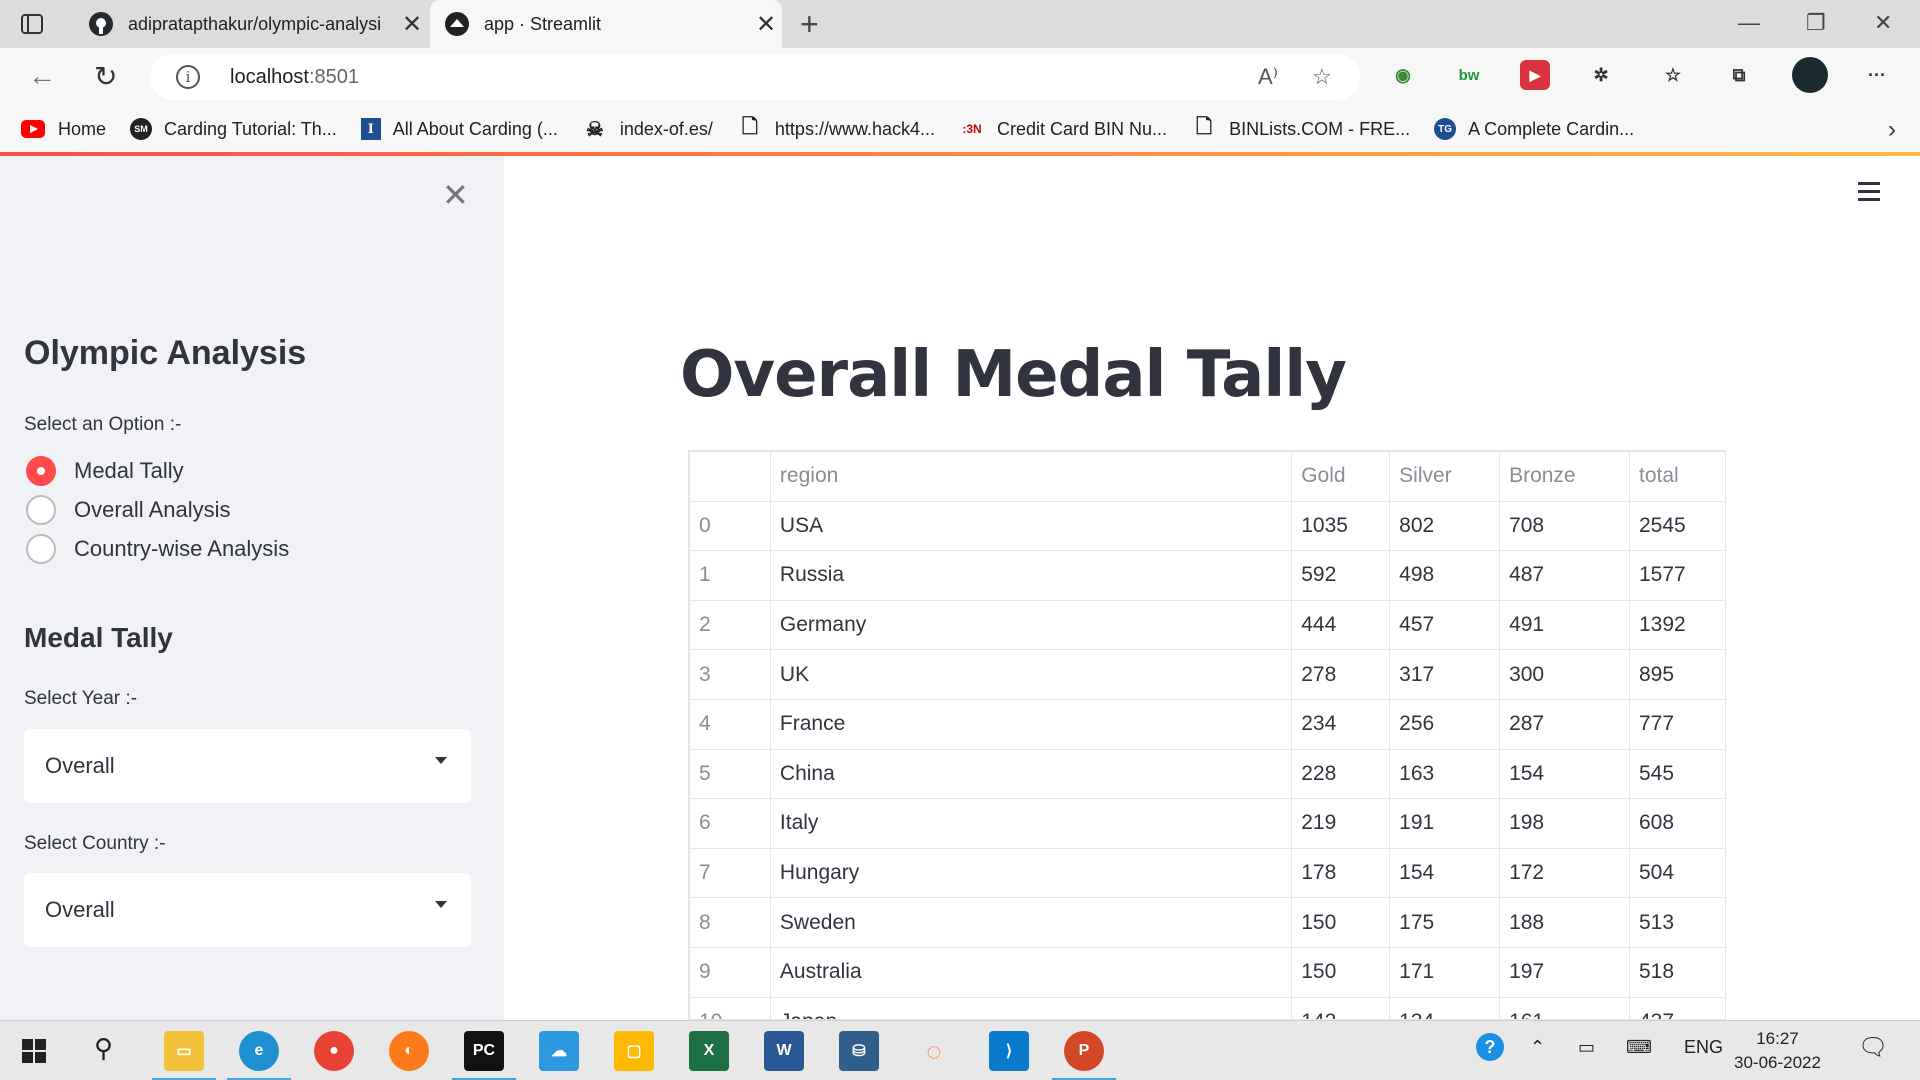 Image resolution: width=1920 pixels, height=1080 pixels. Describe the element at coordinates (784, 1051) in the screenshot. I see `word-icon: W` at that location.